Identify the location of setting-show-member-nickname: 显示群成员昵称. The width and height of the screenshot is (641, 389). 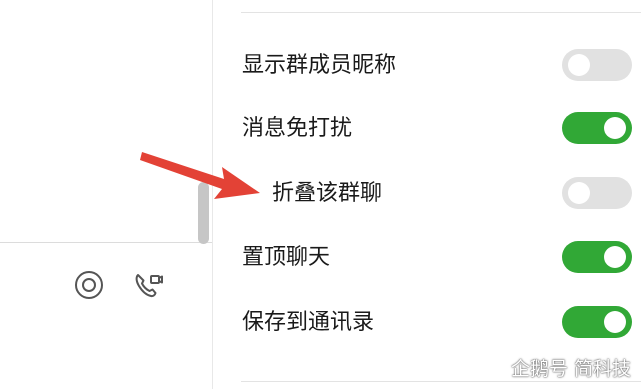
(440, 66).